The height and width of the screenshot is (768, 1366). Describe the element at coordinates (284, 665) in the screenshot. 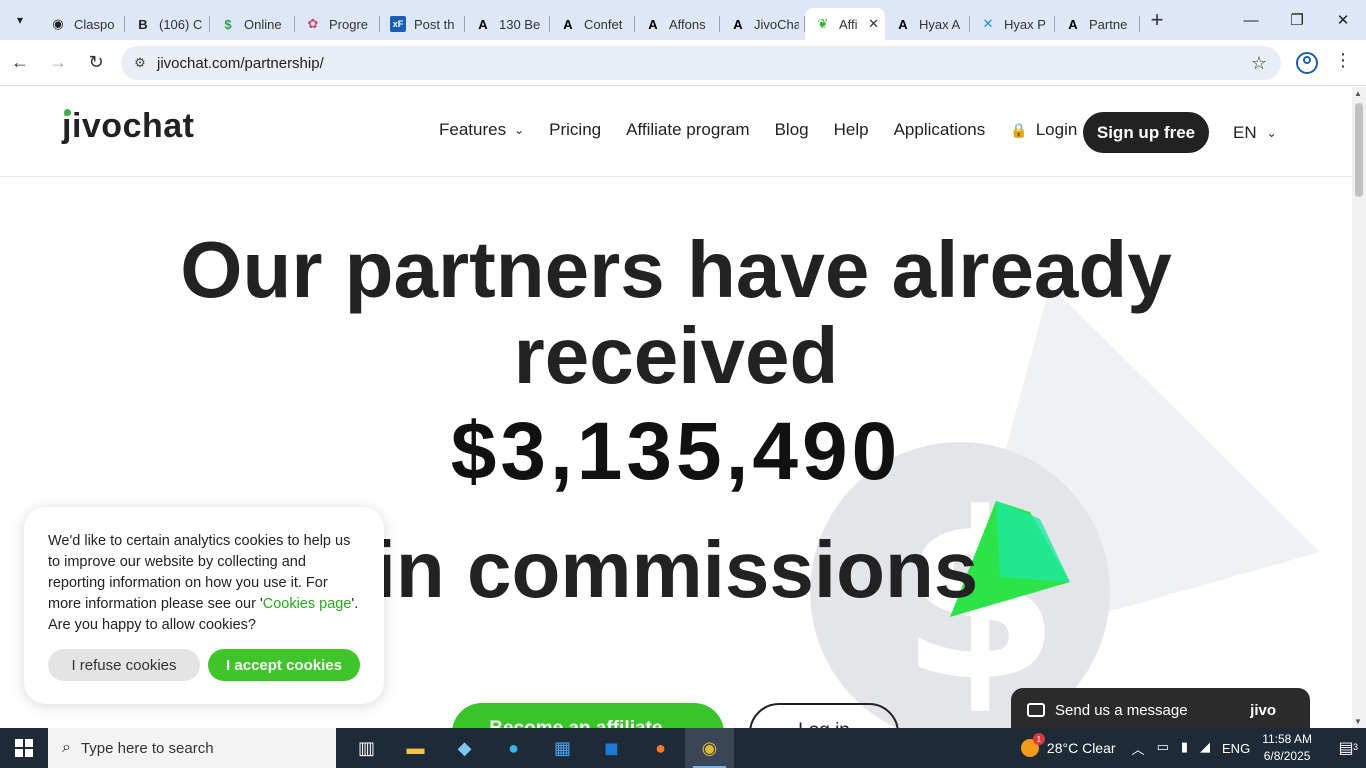

I see `accept-cookies-button: I accept cookies` at that location.